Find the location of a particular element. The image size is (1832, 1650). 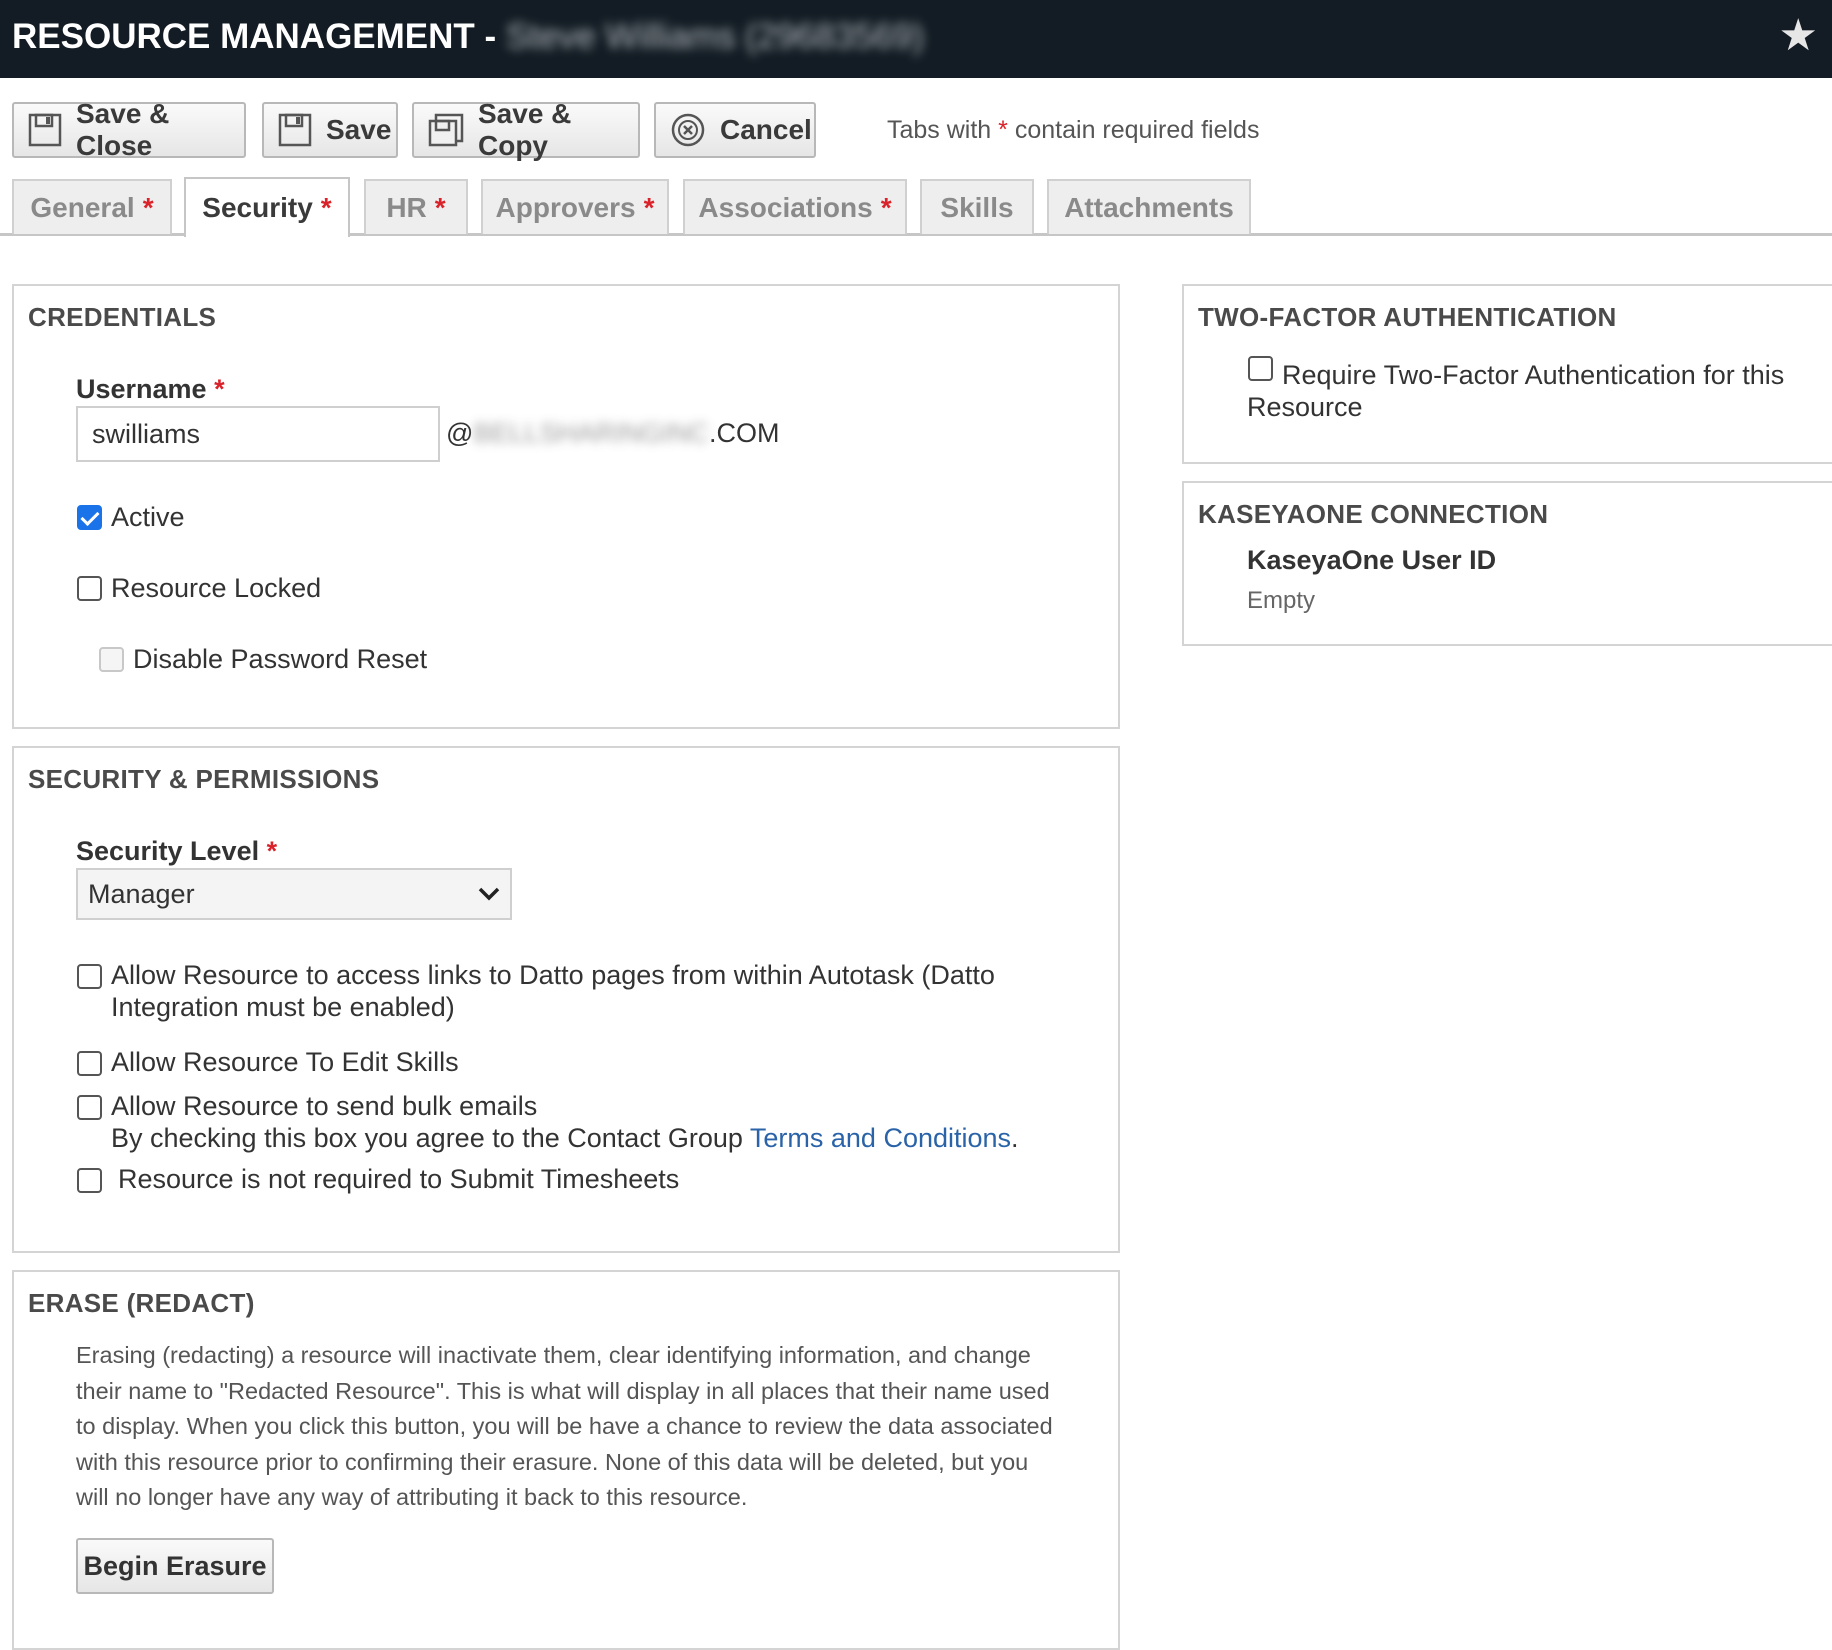

hint-star: * is located at coordinates (1003, 130).